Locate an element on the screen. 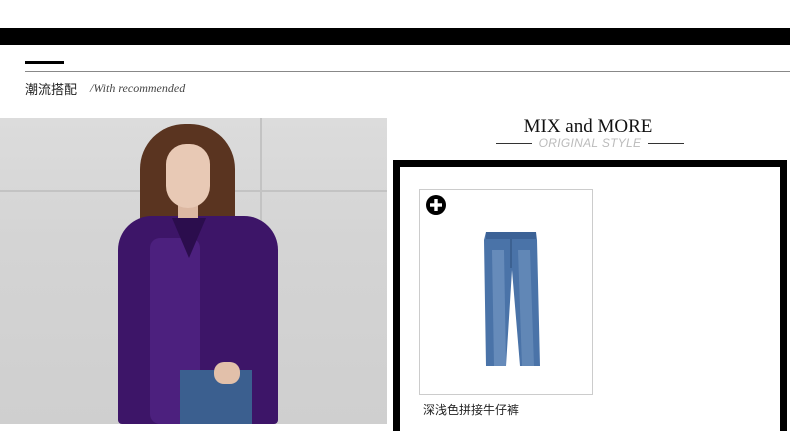 The width and height of the screenshot is (790, 431). section-subtitle: /With recommended is located at coordinates (138, 88).